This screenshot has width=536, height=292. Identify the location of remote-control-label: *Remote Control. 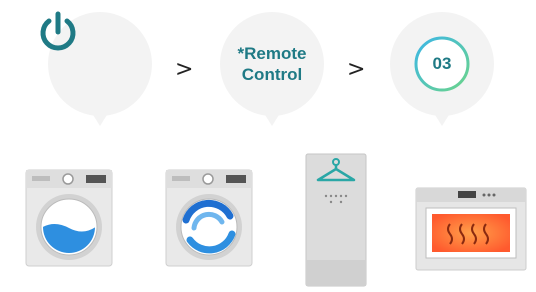
(272, 64).